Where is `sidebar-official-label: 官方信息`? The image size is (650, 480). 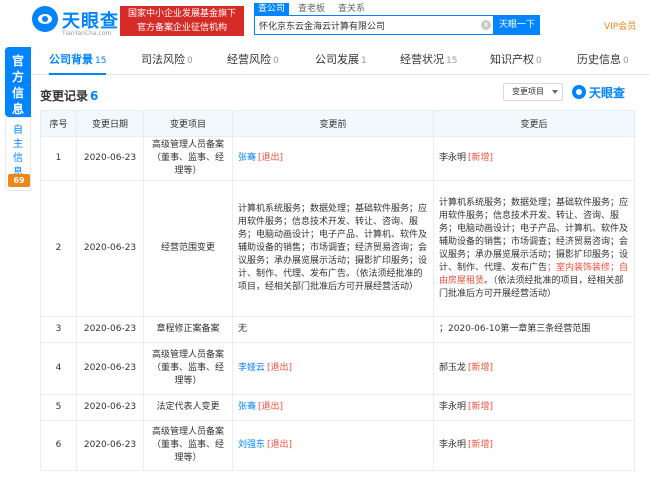 sidebar-official-label: 官方信息 is located at coordinates (17, 85).